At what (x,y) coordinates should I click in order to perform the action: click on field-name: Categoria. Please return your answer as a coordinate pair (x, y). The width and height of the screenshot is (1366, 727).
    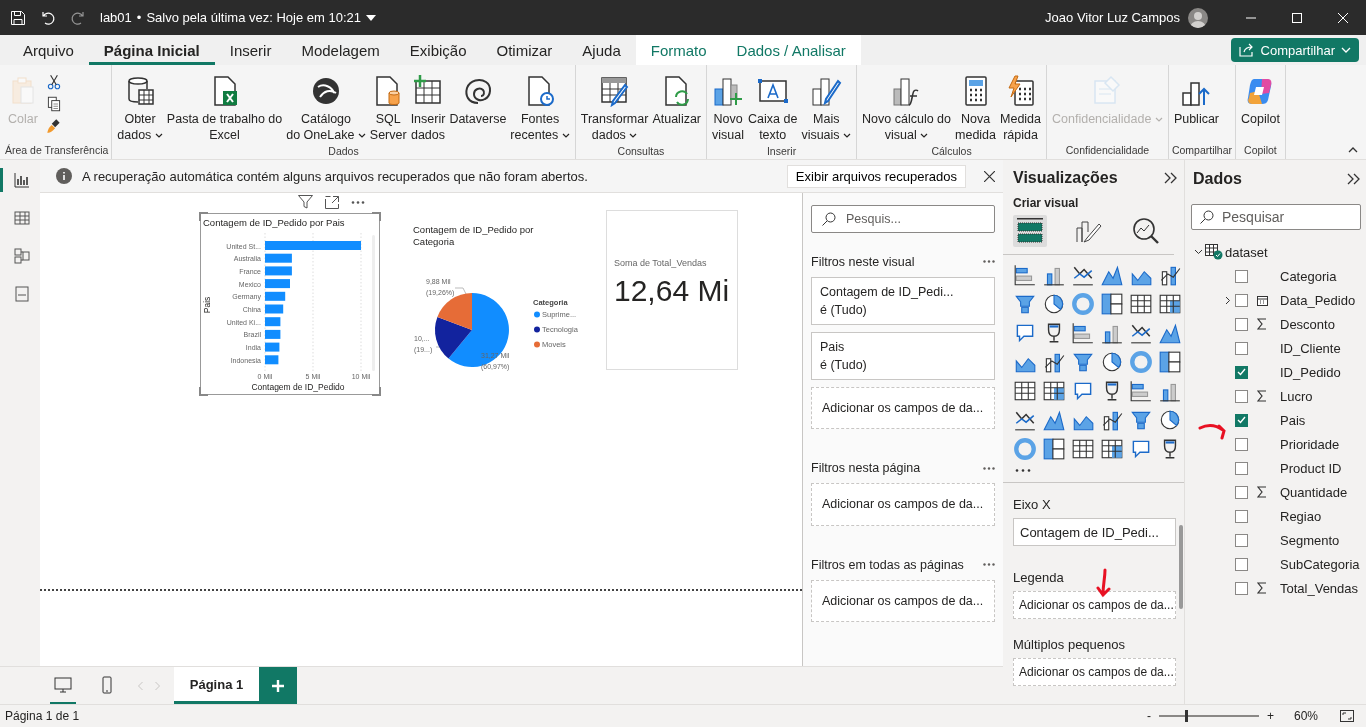
    Looking at the image, I should click on (1308, 276).